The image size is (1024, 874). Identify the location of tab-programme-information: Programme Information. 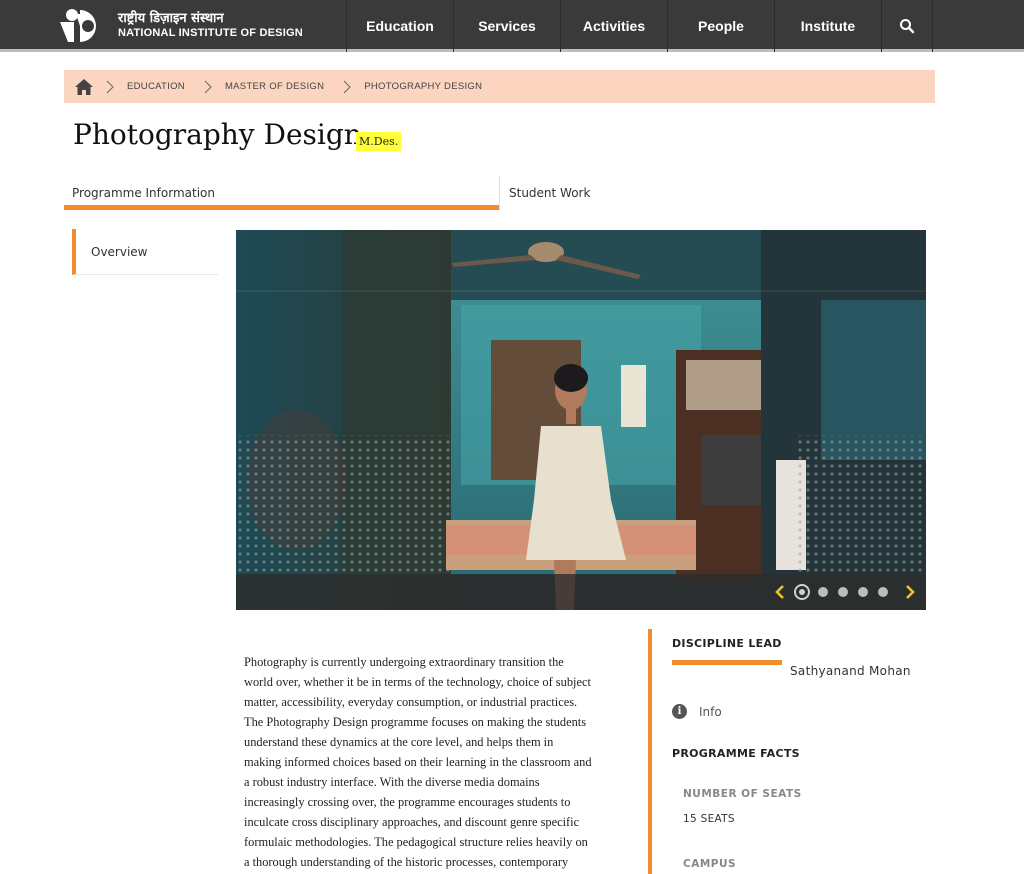
(281, 193).